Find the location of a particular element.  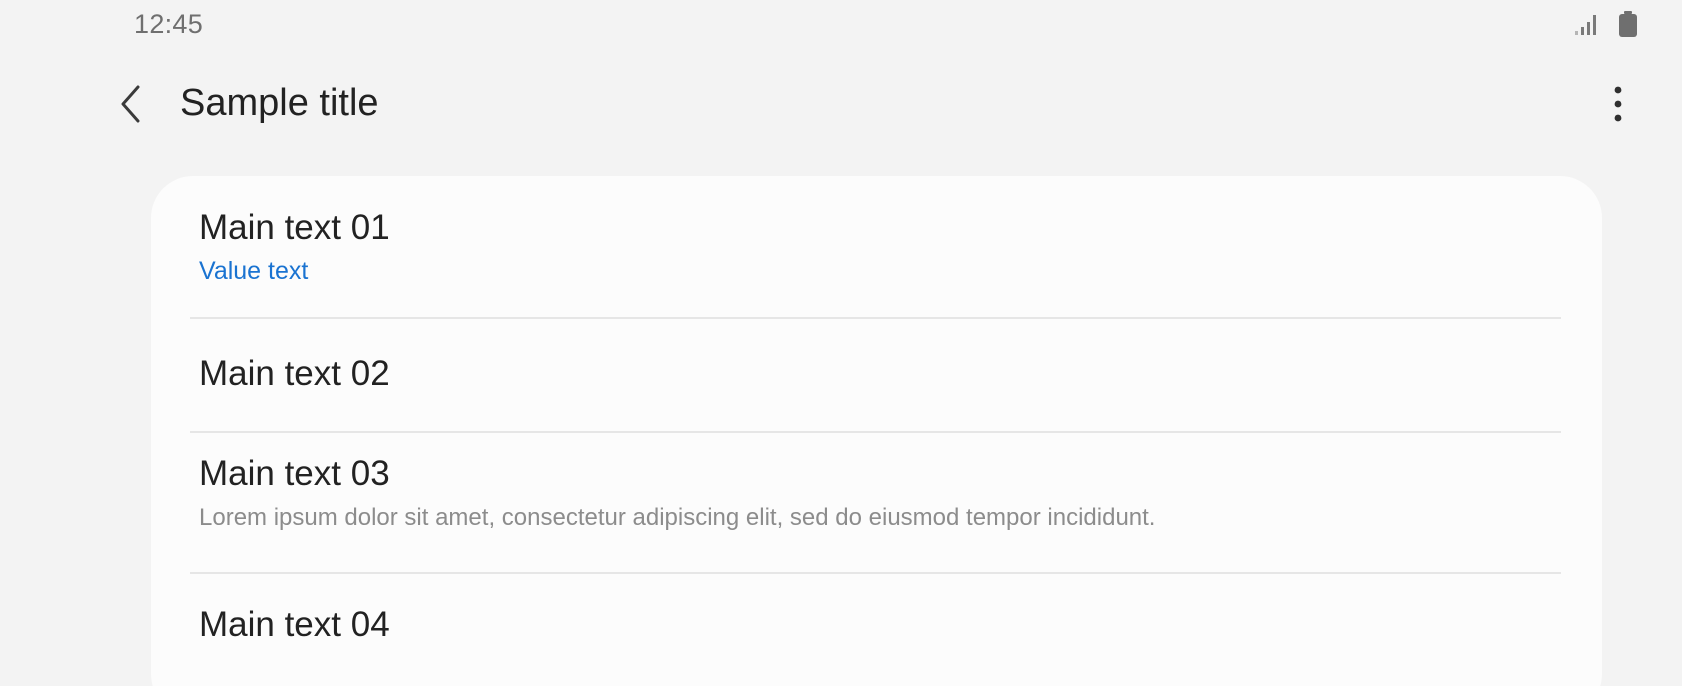

back-arrow-icon is located at coordinates (130, 104).